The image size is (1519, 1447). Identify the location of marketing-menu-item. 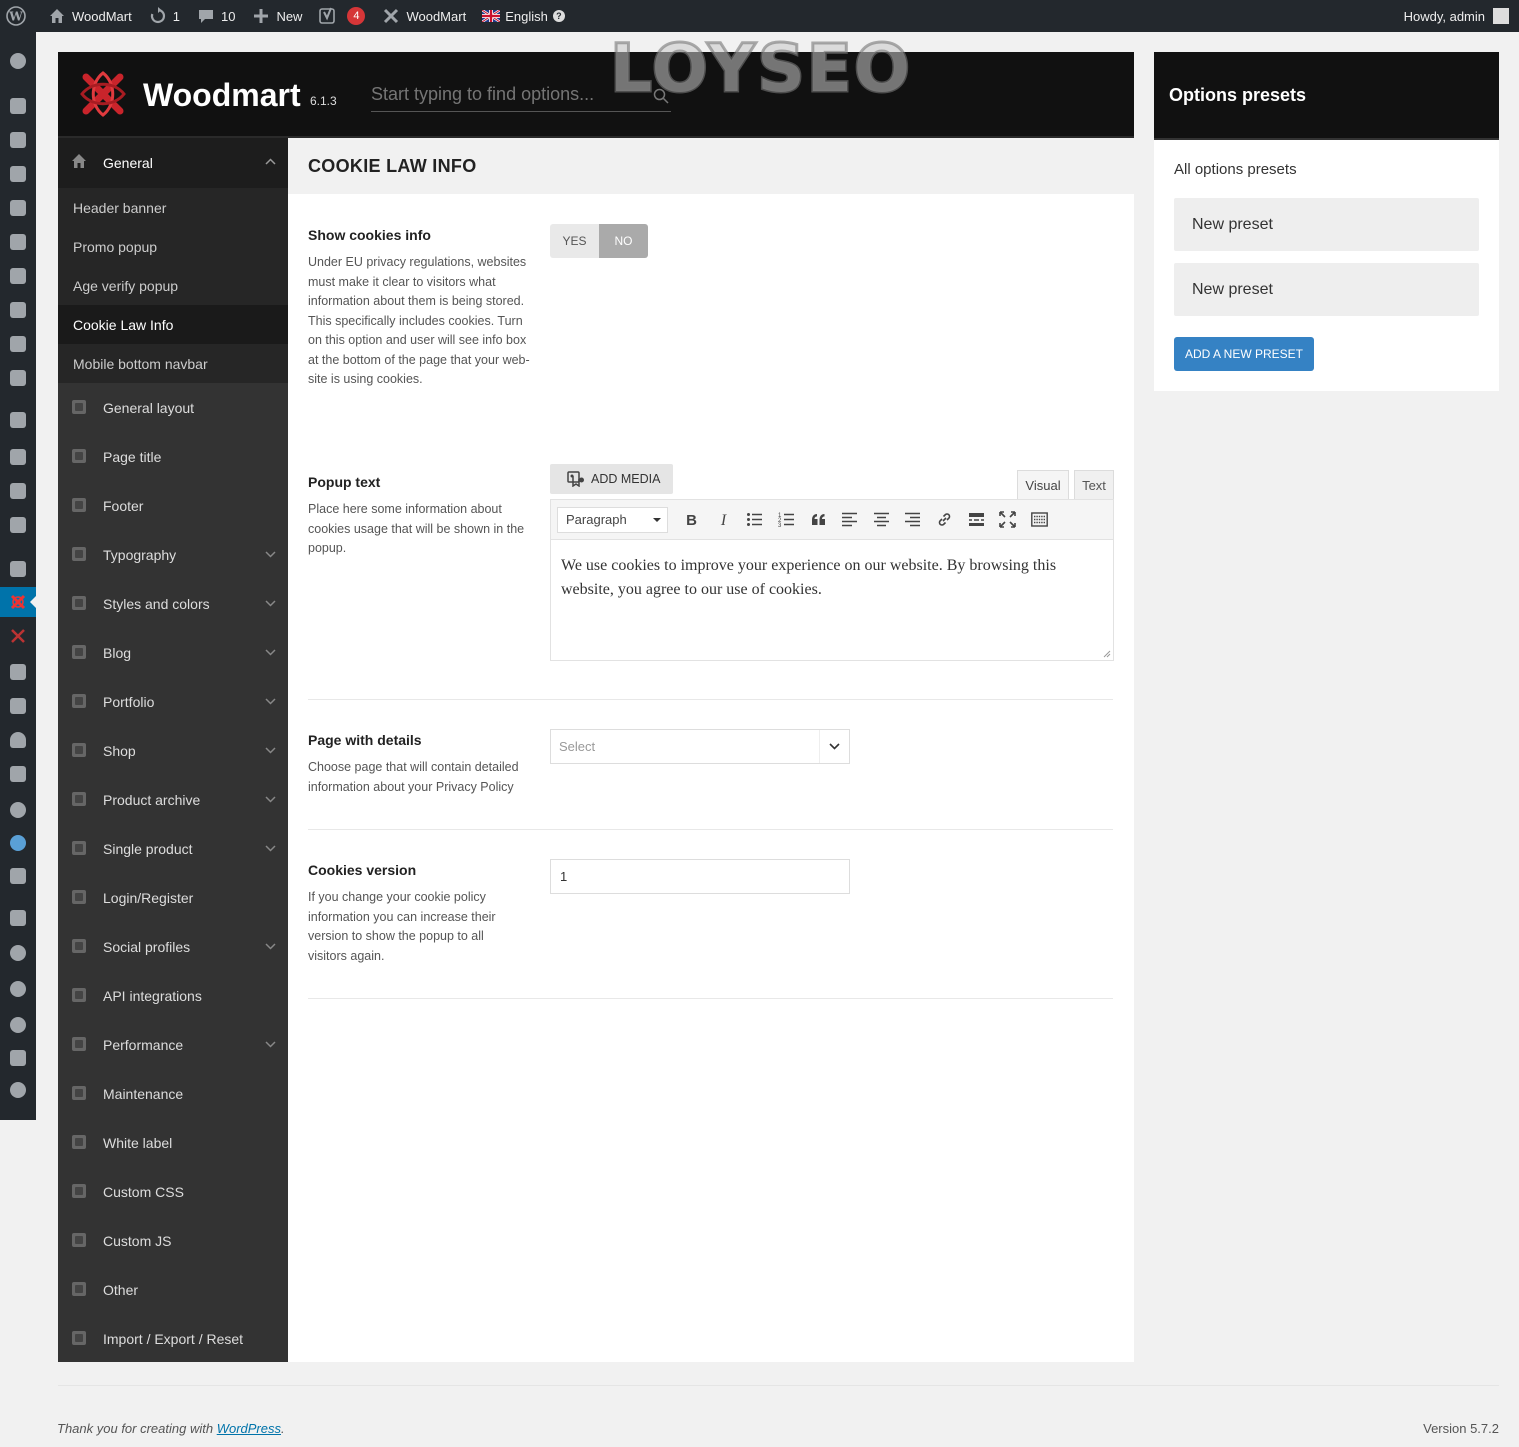
(18, 525).